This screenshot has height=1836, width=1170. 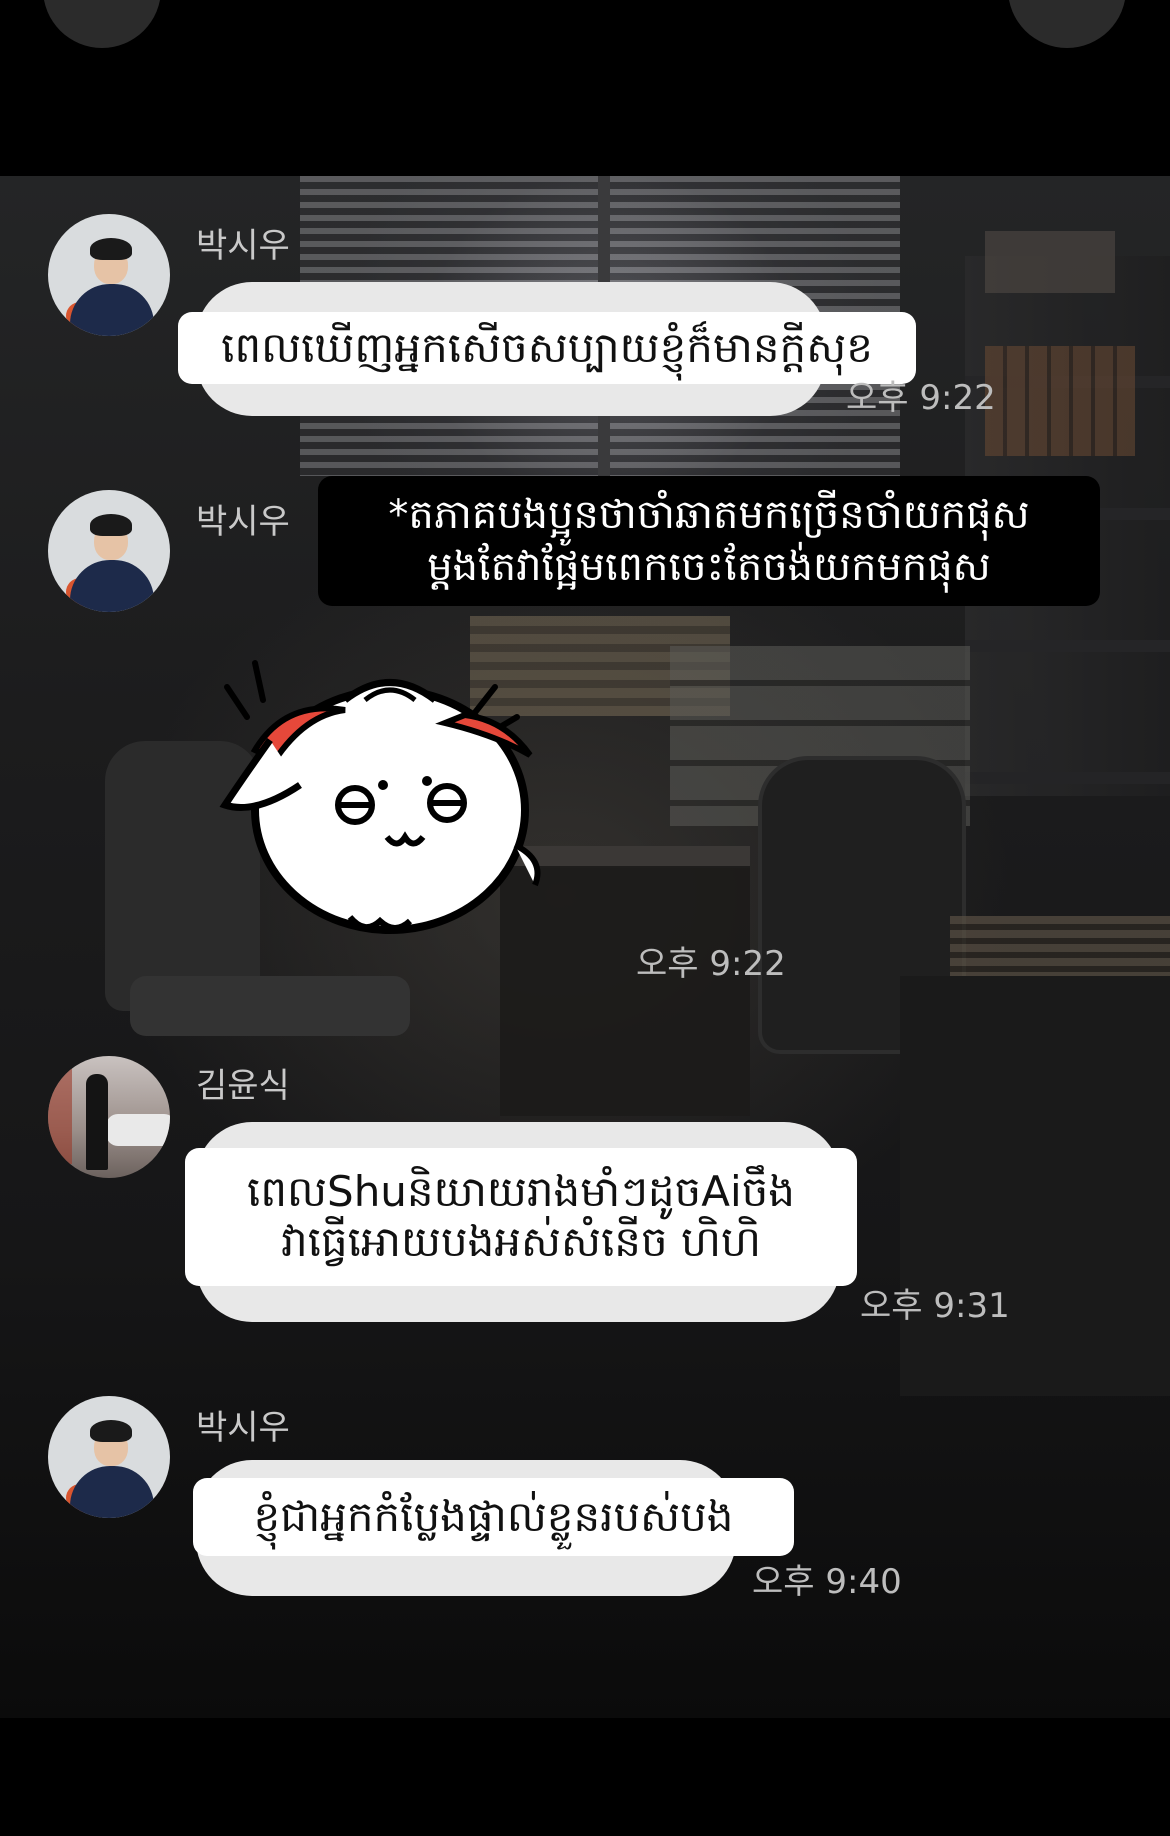 What do you see at coordinates (243, 1086) in the screenshot?
I see `sender-name: 김윤식` at bounding box center [243, 1086].